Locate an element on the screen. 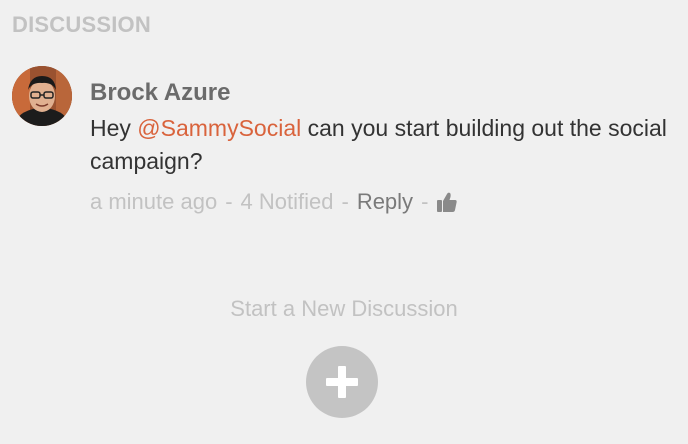  comment-timestamp: a minute ago is located at coordinates (154, 201).